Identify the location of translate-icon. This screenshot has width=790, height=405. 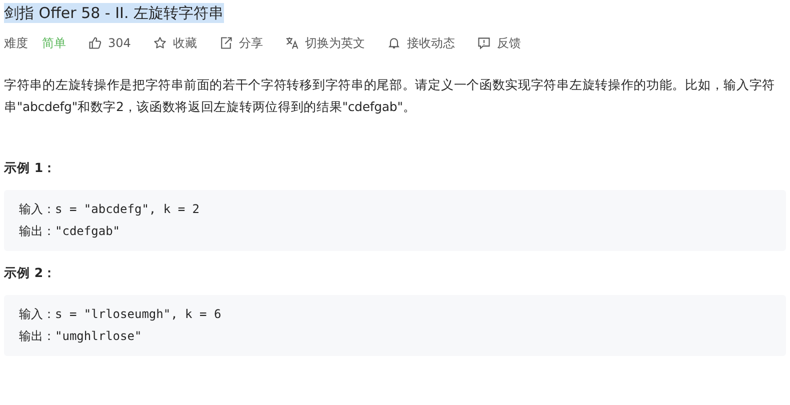
(291, 43).